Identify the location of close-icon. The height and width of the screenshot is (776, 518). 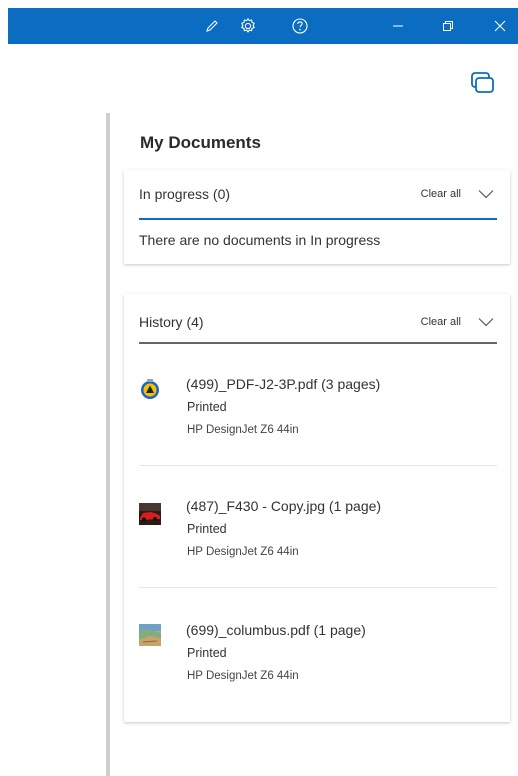
(500, 26).